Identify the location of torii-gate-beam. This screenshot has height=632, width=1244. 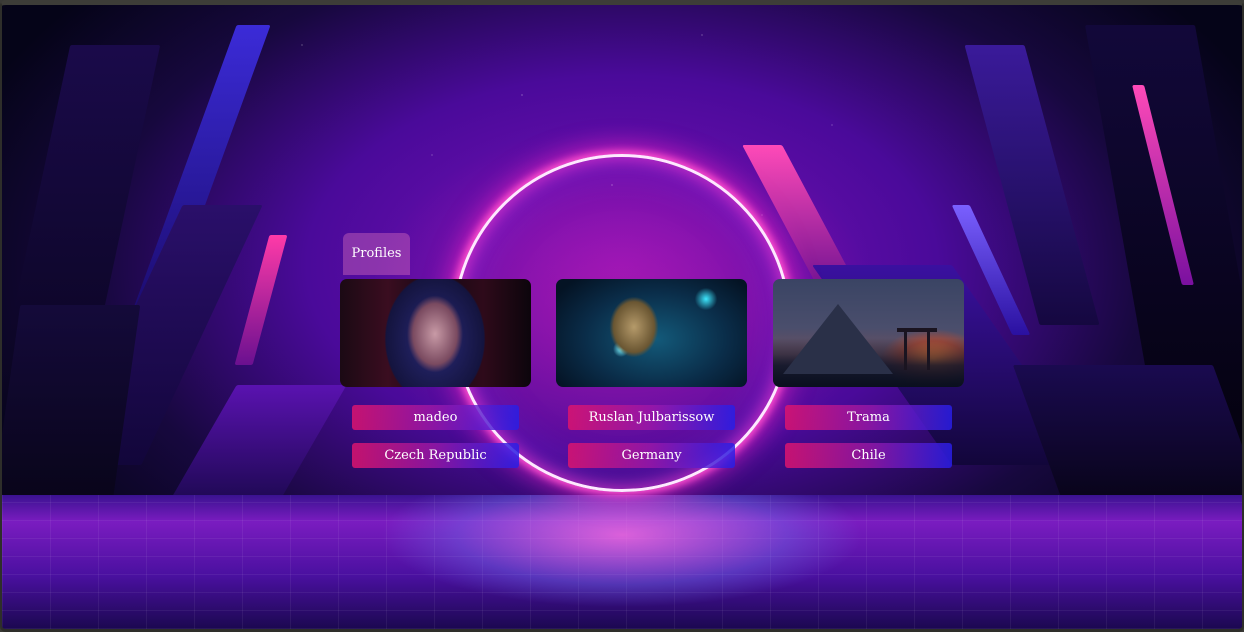
(917, 330).